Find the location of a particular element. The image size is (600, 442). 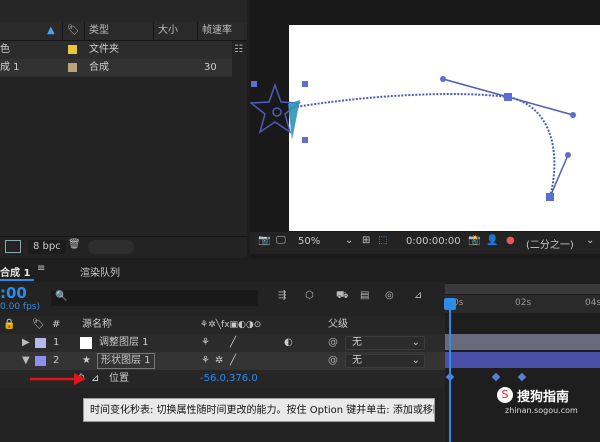

type-column-header: 类型 is located at coordinates (118, 31).